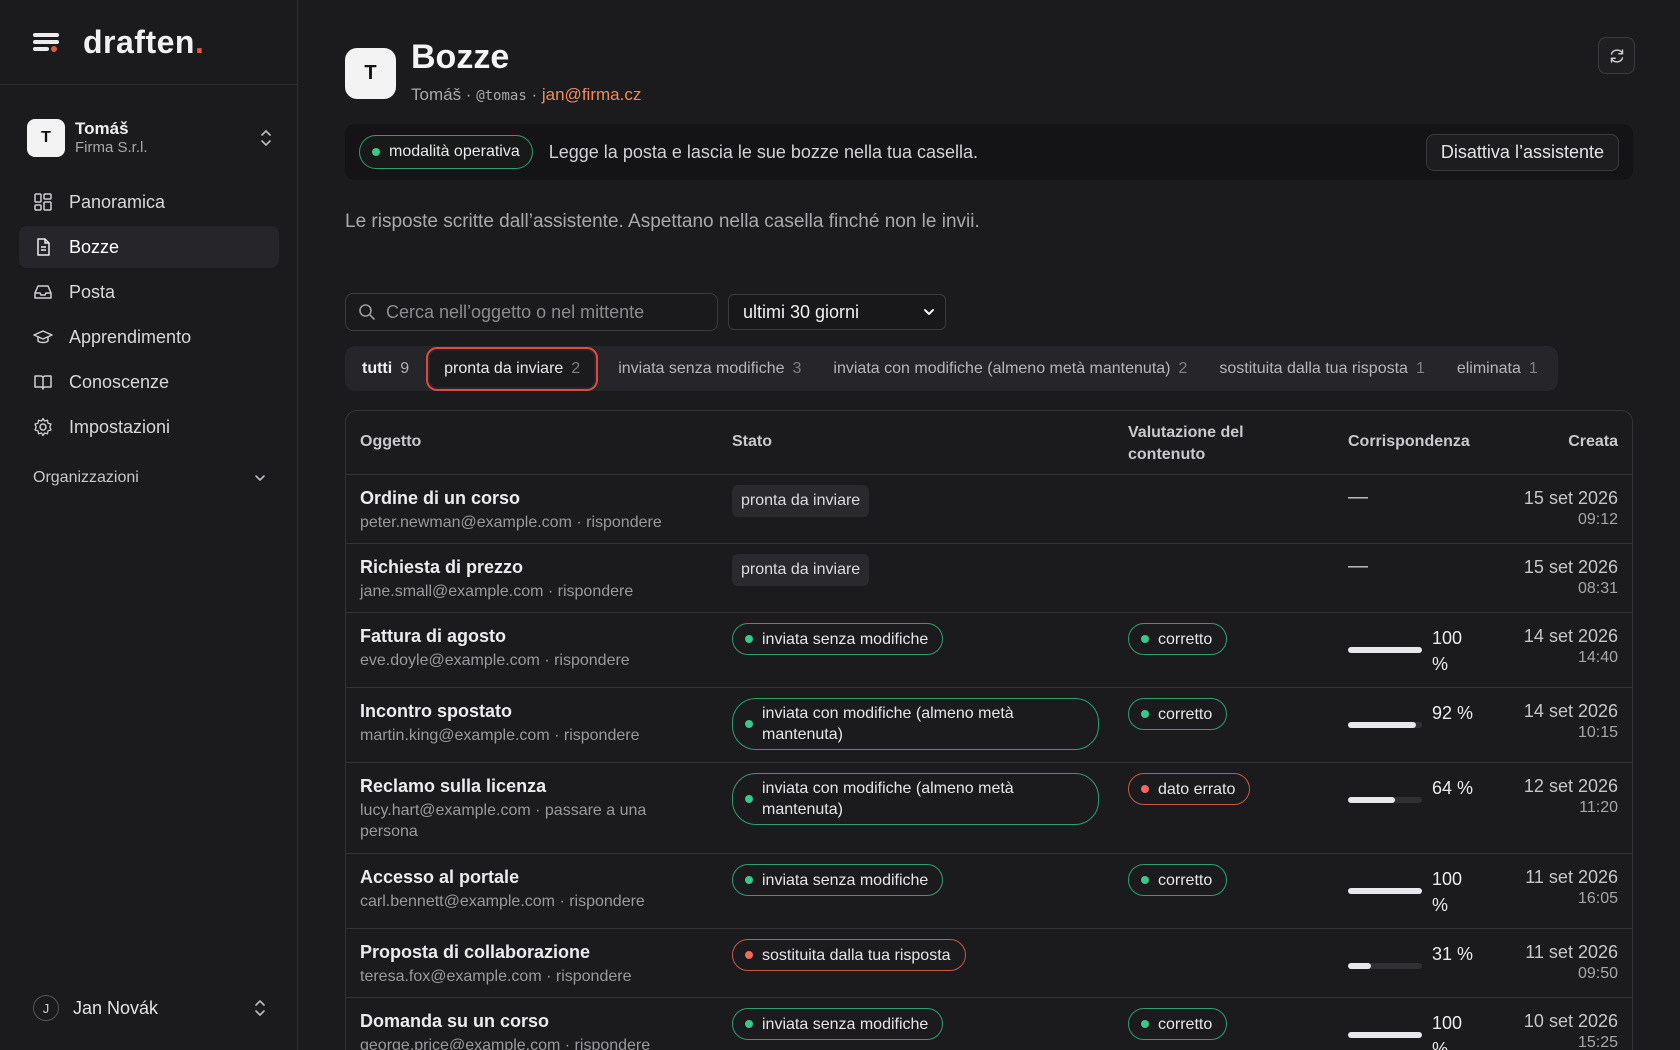 This screenshot has height=1050, width=1680. I want to click on row-time: 14:40, so click(1597, 657).